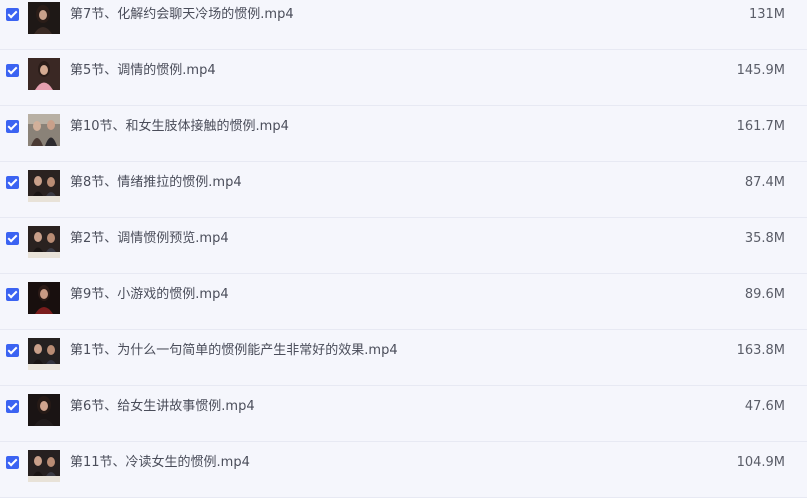 This screenshot has width=807, height=498. What do you see at coordinates (760, 126) in the screenshot?
I see `file-size: 161.7M` at bounding box center [760, 126].